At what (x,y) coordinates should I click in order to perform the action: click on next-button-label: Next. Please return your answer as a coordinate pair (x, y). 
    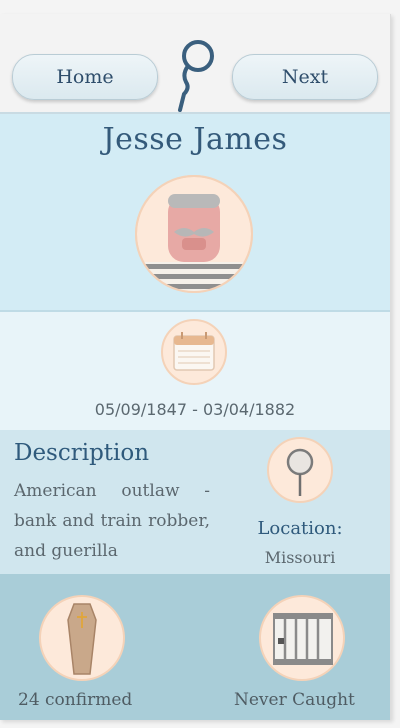
    Looking at the image, I should click on (305, 77).